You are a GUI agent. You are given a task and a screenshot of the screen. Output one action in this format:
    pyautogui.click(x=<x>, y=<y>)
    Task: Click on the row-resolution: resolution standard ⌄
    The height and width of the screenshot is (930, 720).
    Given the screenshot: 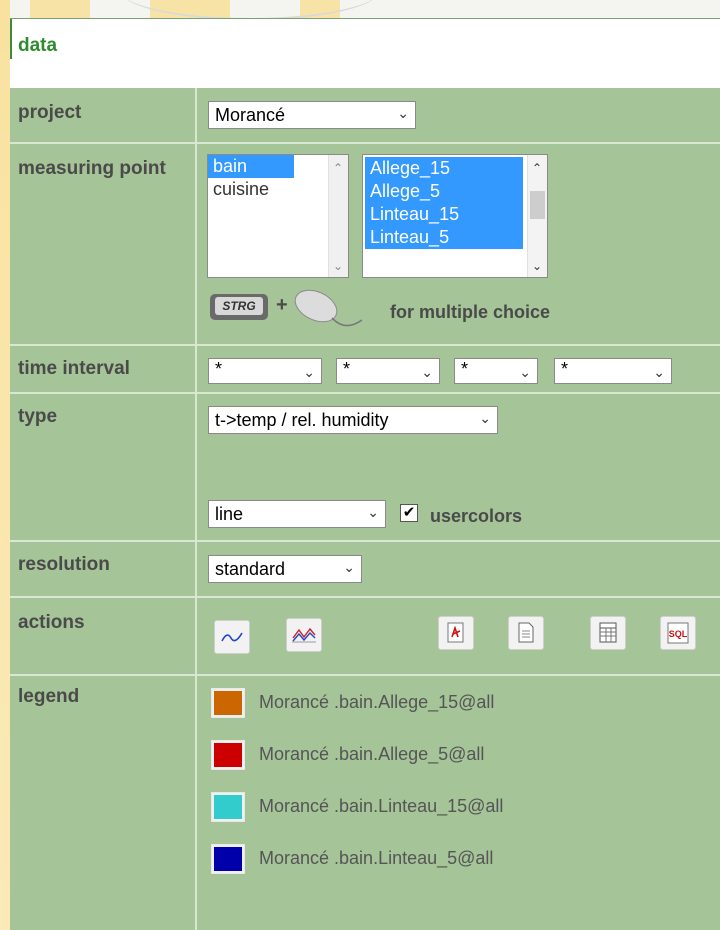 What is the action you would take?
    pyautogui.click(x=365, y=570)
    